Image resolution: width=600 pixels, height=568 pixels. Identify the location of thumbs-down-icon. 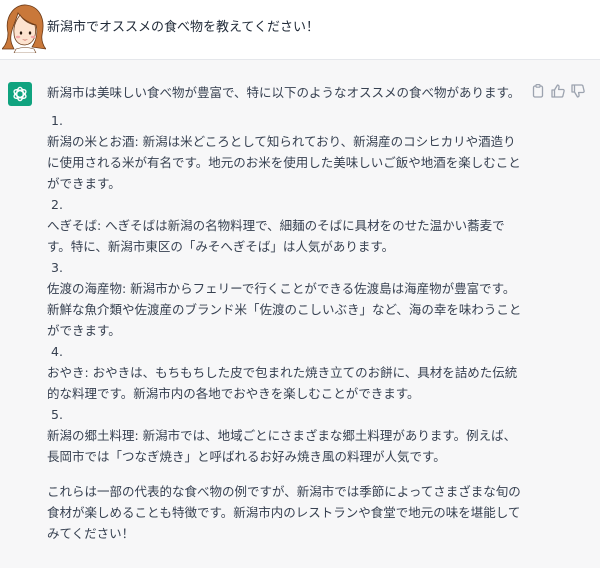
(578, 91).